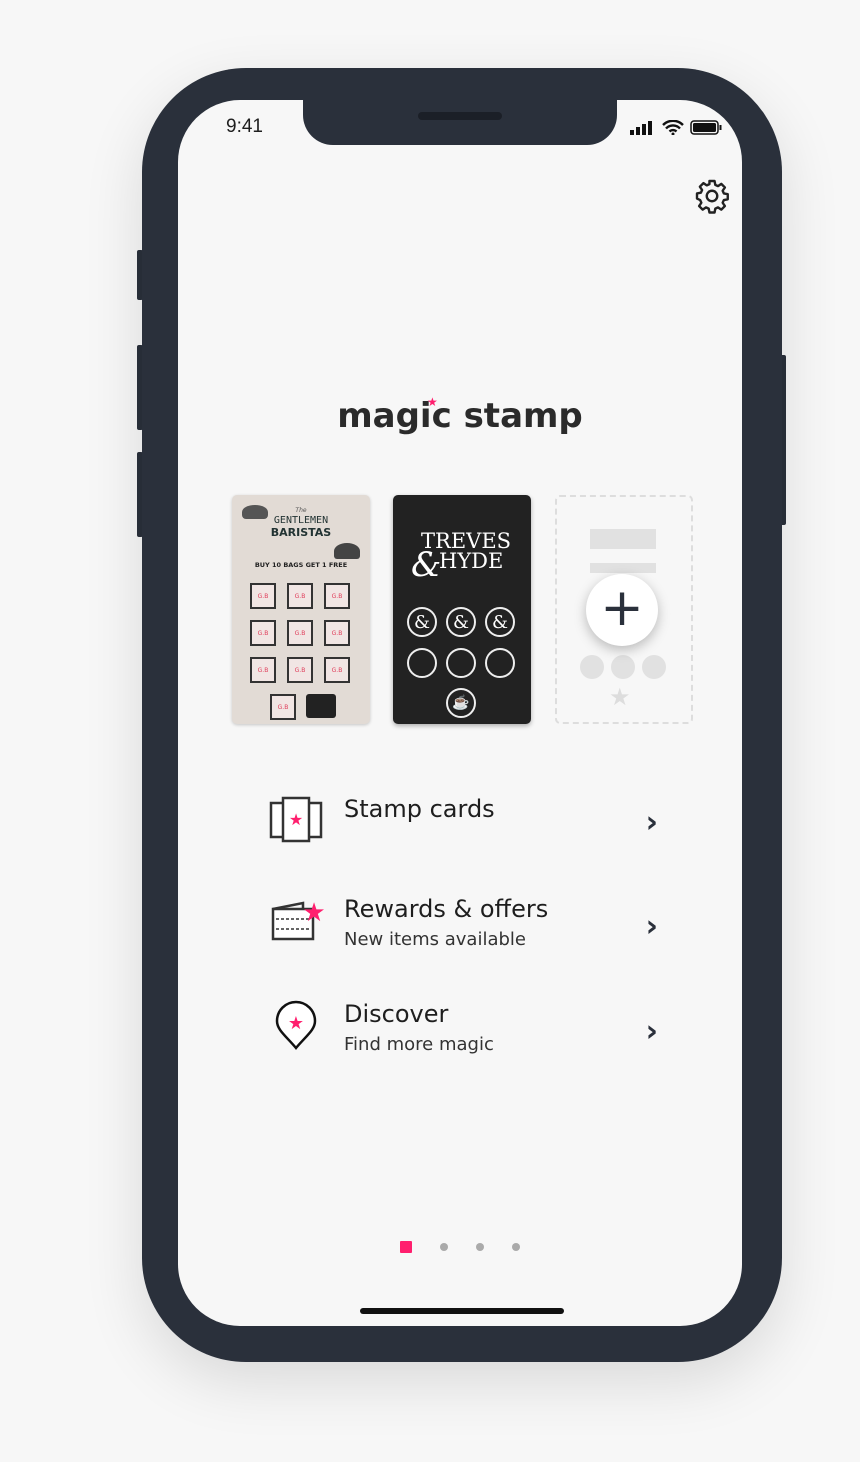 Image resolution: width=860 pixels, height=1462 pixels. Describe the element at coordinates (396, 1014) in the screenshot. I see `menu-title: Discover` at that location.